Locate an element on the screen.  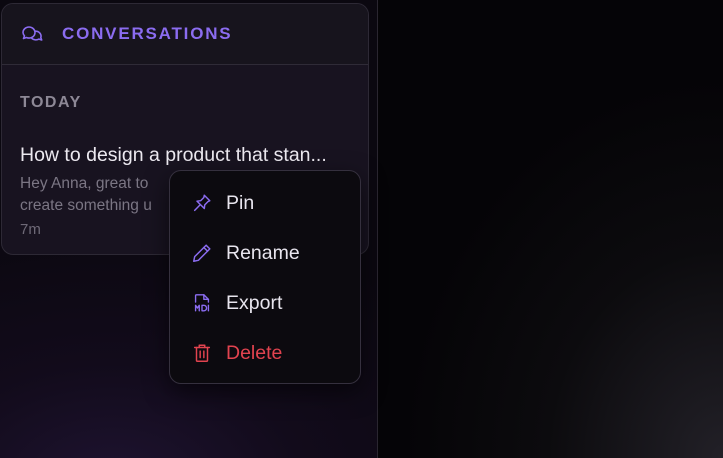
menu-item-label: Export is located at coordinates (254, 302).